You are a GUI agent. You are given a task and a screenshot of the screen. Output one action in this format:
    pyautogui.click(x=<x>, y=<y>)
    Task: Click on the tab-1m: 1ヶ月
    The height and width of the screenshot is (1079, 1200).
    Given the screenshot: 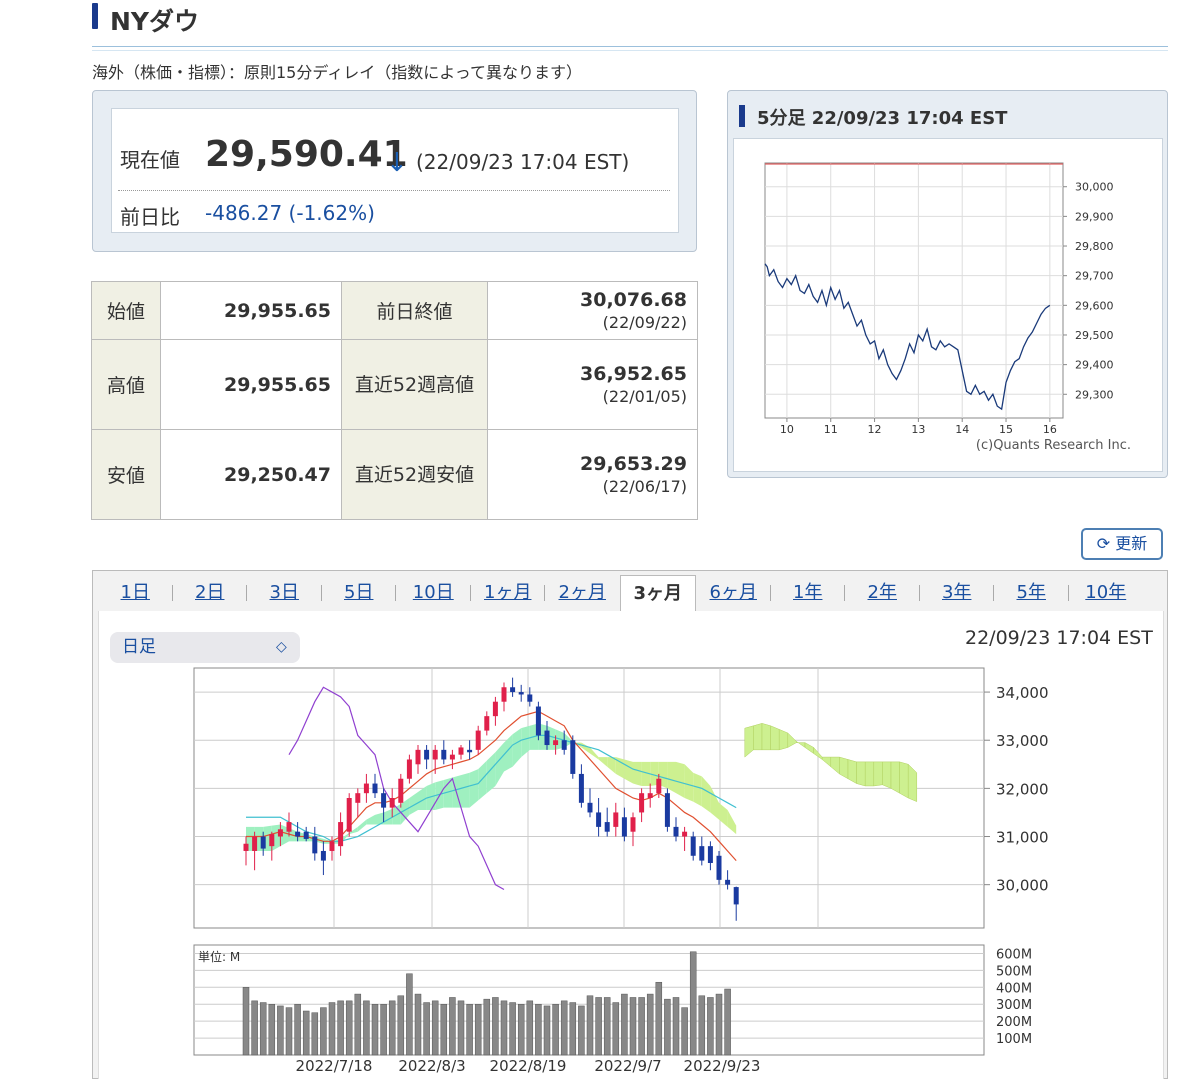 What is the action you would take?
    pyautogui.click(x=508, y=593)
    